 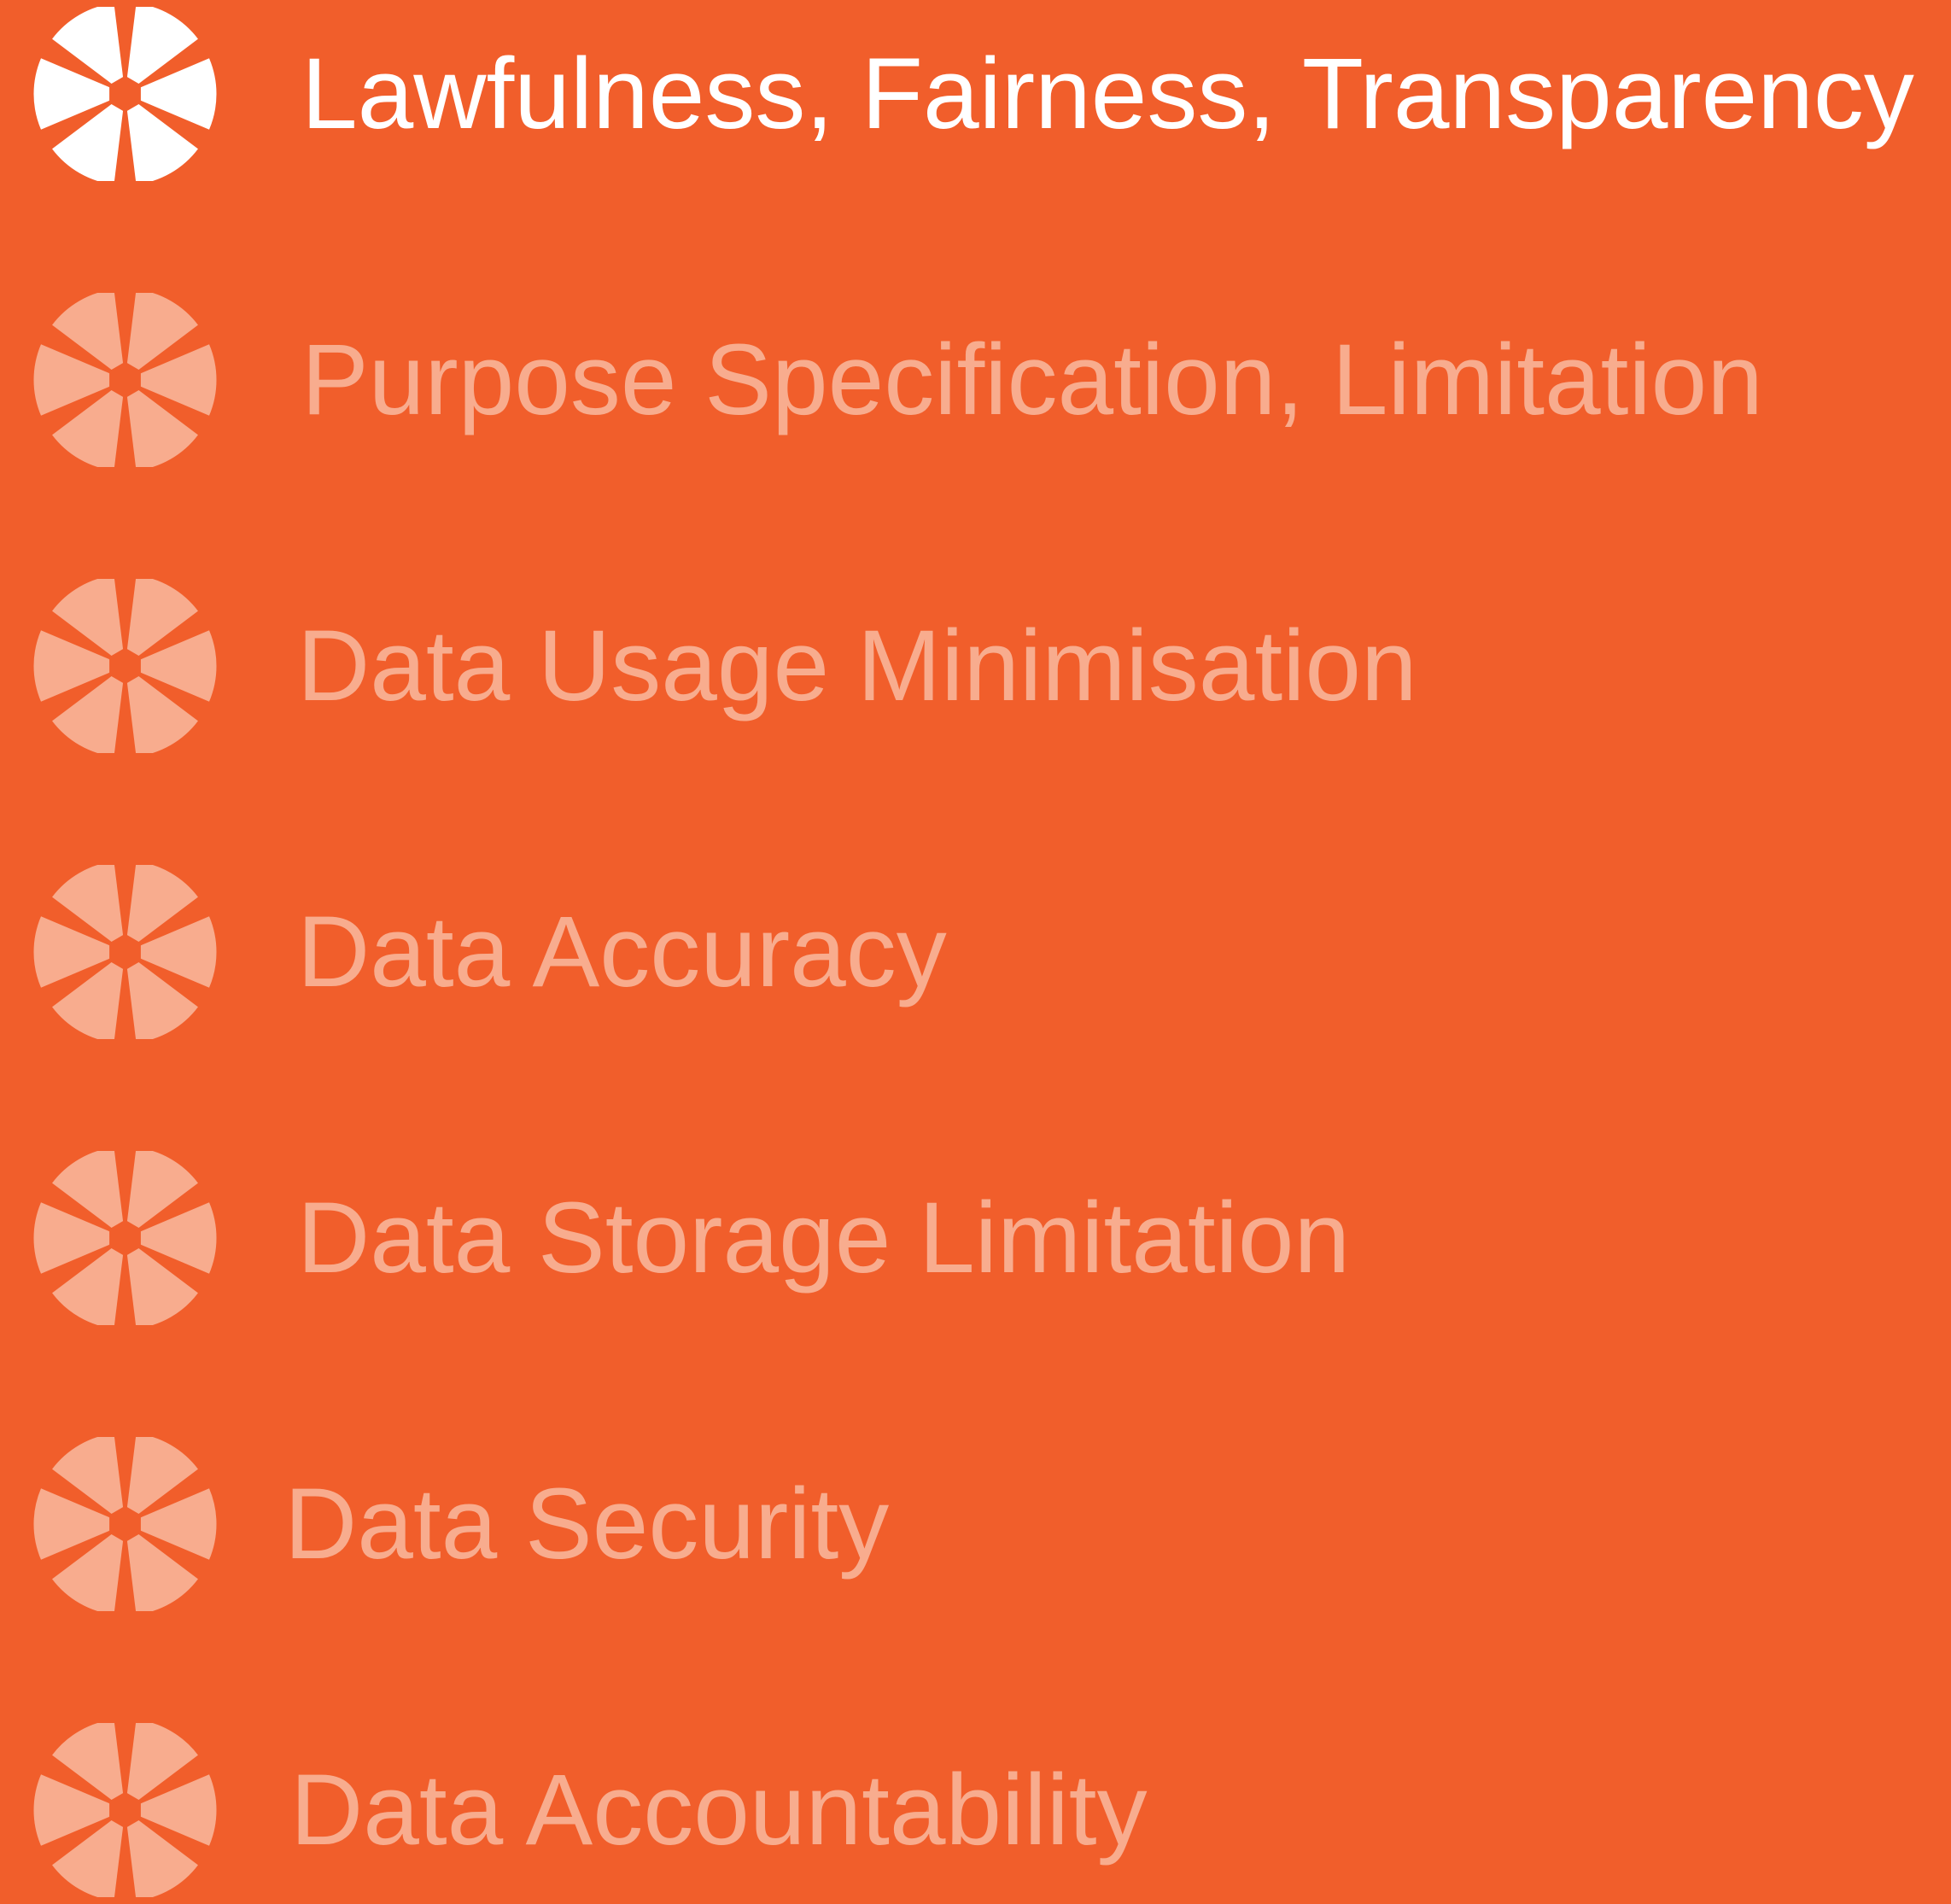 I want to click on principle-label: Data Usage Minimisation, so click(x=857, y=666).